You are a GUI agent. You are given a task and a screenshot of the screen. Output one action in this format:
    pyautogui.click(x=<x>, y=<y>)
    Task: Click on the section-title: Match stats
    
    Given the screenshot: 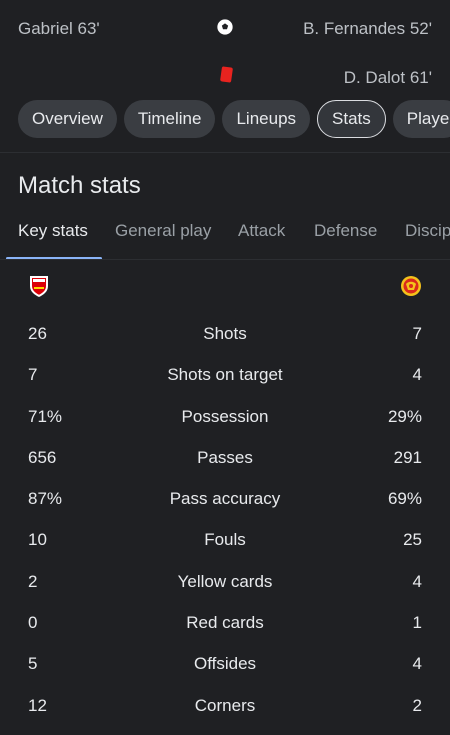 What is the action you would take?
    pyautogui.click(x=79, y=185)
    